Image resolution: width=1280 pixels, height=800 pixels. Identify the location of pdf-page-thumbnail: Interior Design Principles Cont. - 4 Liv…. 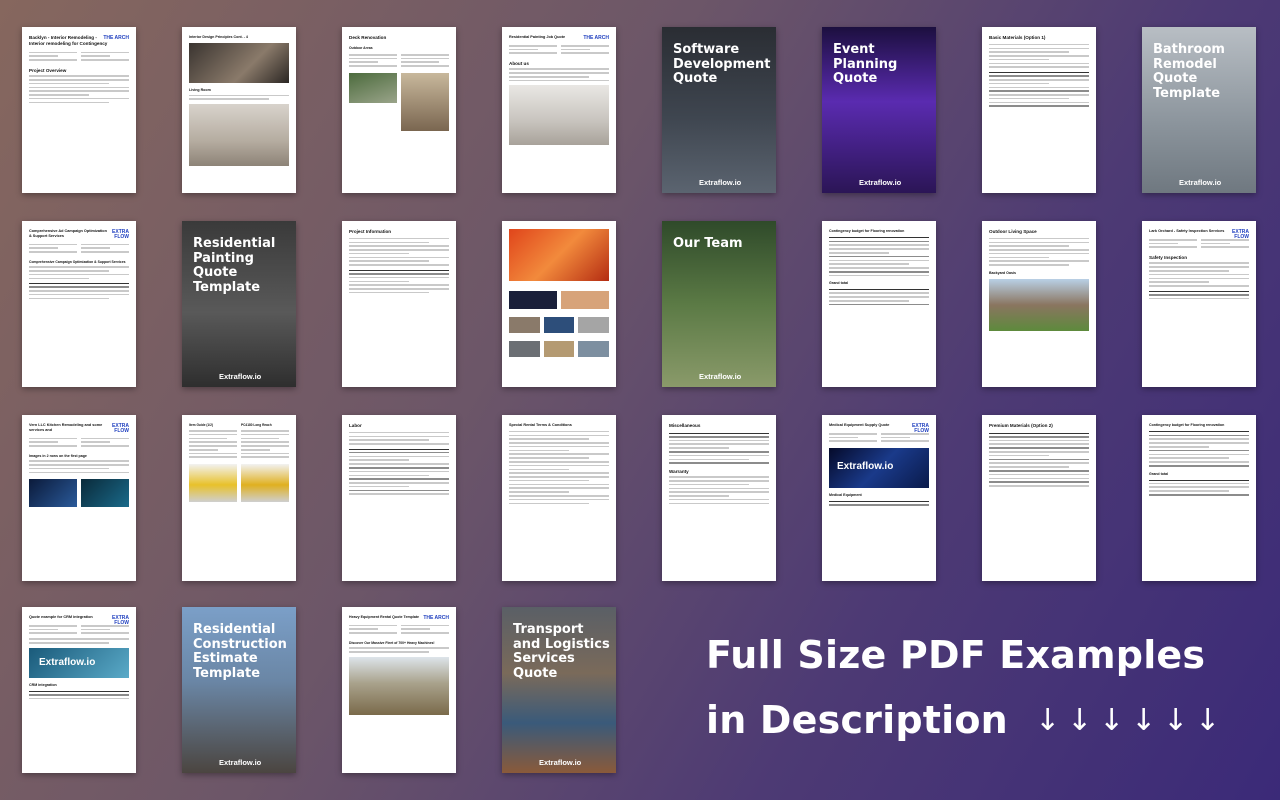
(239, 110).